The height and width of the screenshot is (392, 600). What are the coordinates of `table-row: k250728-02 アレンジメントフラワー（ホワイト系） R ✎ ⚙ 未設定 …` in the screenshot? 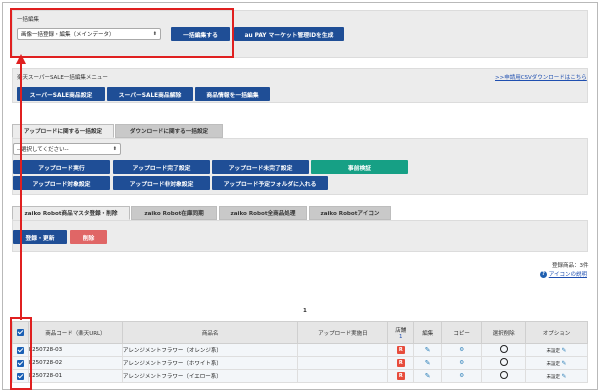 It's located at (300, 363).